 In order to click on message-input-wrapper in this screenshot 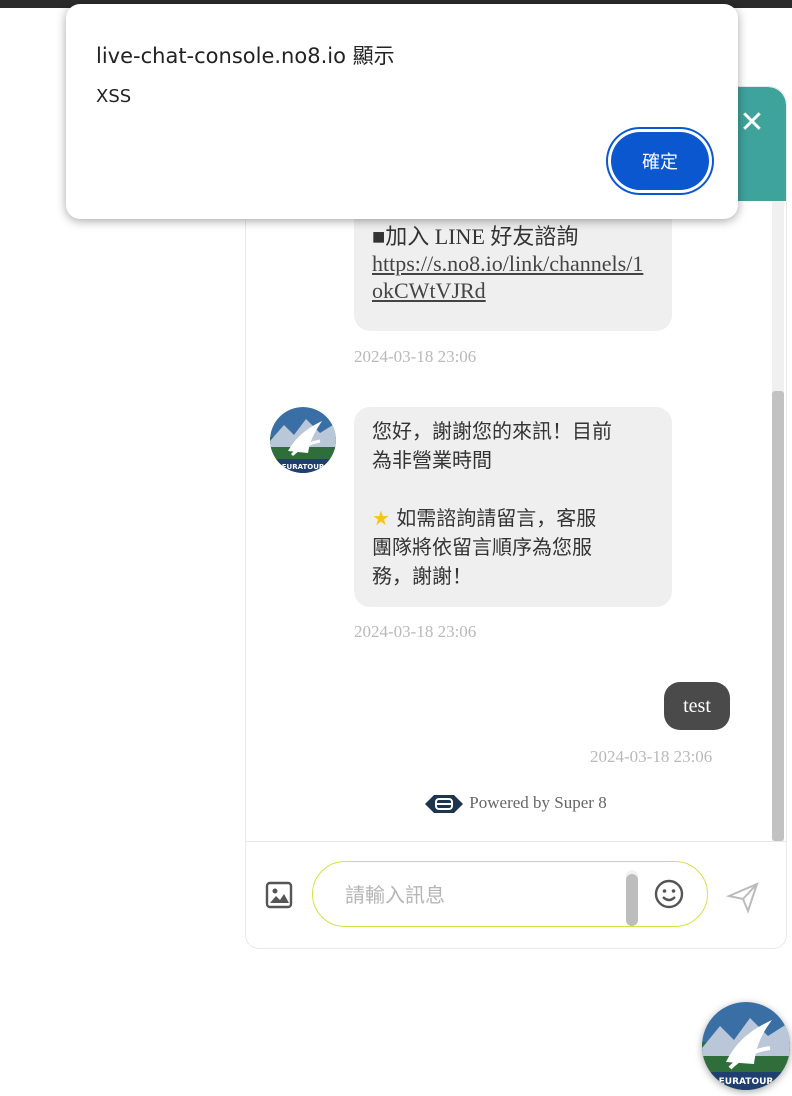, I will do `click(510, 894)`.